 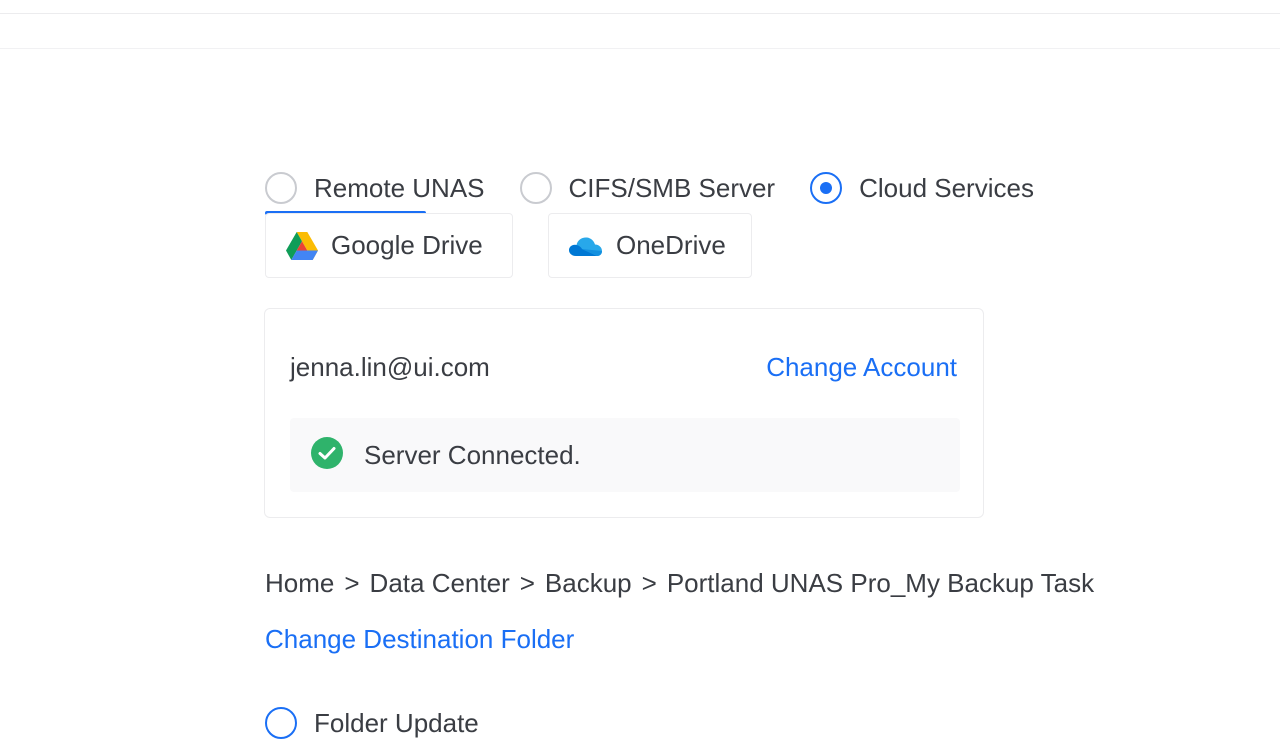 I want to click on check-circle-icon, so click(x=327, y=455).